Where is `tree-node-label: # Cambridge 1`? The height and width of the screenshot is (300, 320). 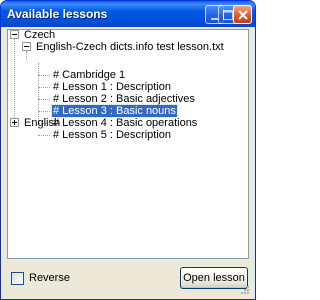 tree-node-label: # Cambridge 1 is located at coordinates (89, 75).